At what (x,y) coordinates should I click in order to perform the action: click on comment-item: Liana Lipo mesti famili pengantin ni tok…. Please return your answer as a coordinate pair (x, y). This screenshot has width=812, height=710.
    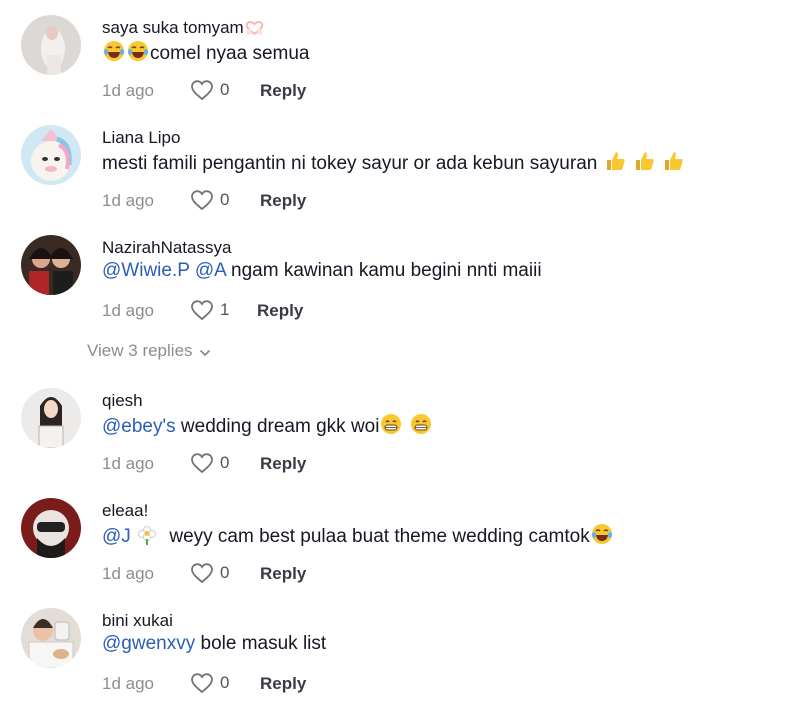
    Looking at the image, I should click on (406, 175).